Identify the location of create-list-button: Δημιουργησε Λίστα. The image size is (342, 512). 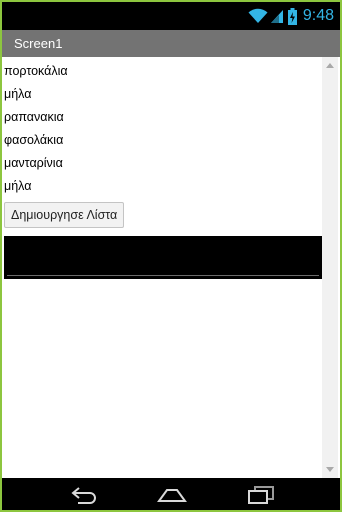
(64, 215).